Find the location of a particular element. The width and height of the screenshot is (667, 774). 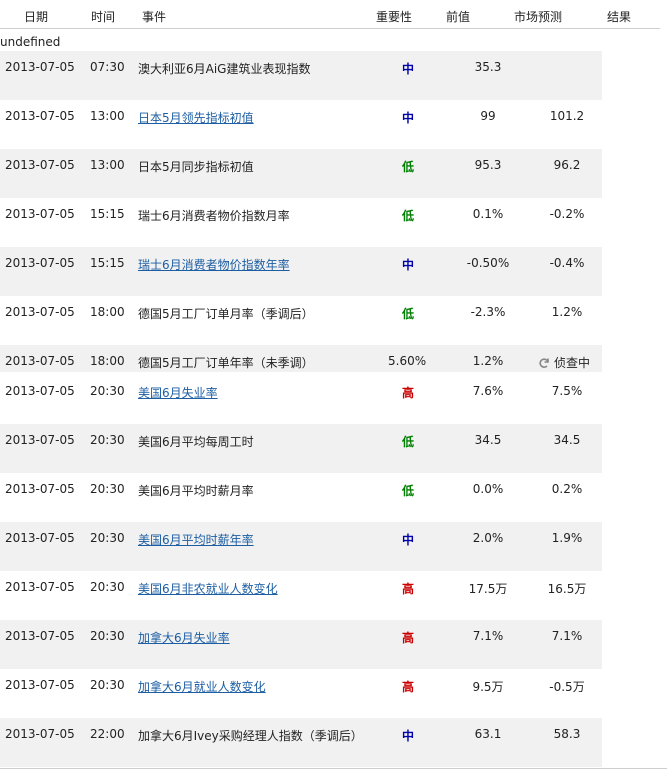

event-link: 加拿大6月失业率 is located at coordinates (184, 637).